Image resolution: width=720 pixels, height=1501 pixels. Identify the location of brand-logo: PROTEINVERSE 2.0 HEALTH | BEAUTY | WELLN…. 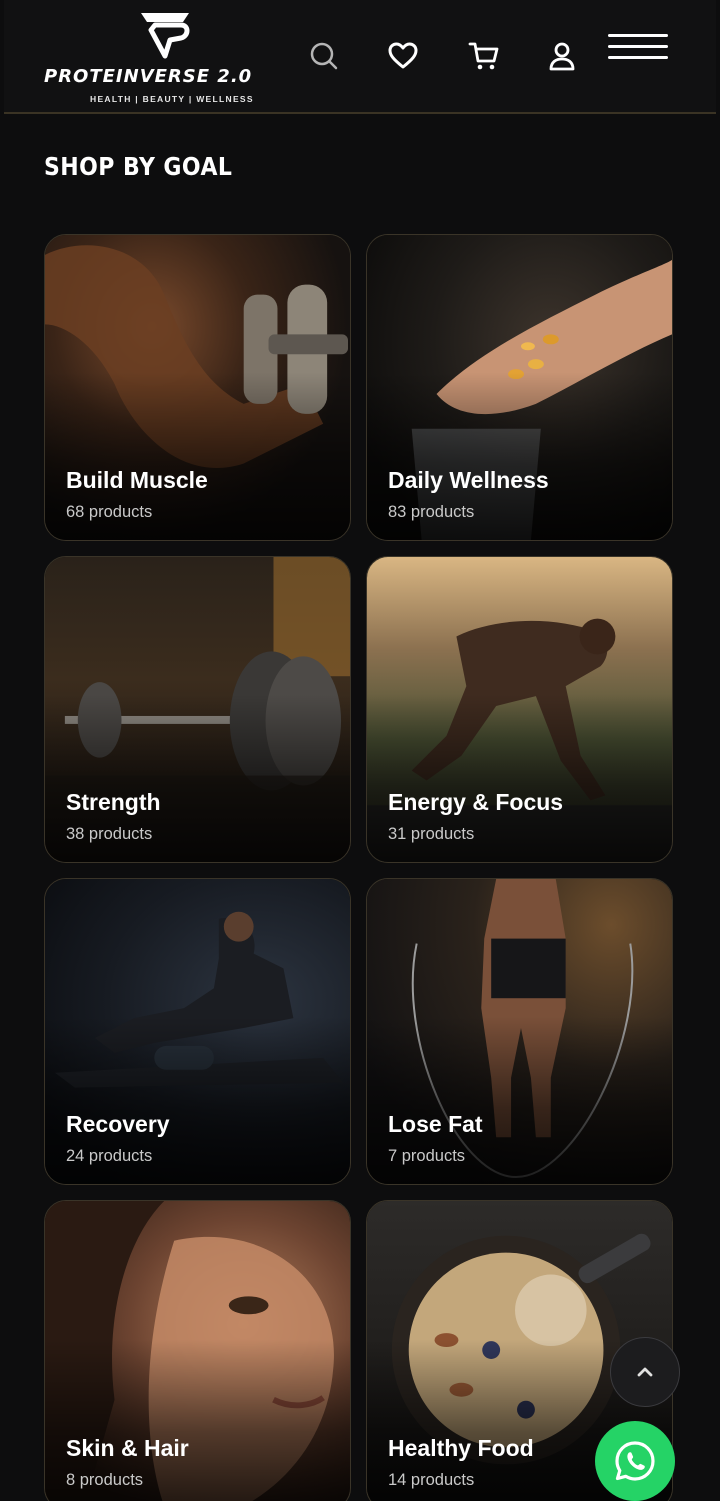
(169, 58).